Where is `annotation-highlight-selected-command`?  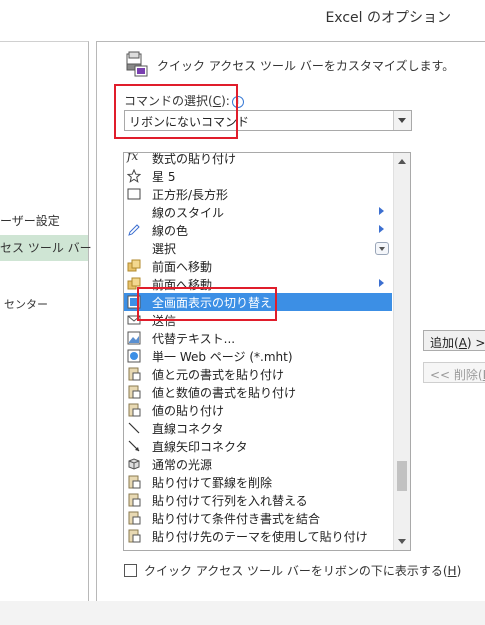
annotation-highlight-selected-command is located at coordinates (207, 304).